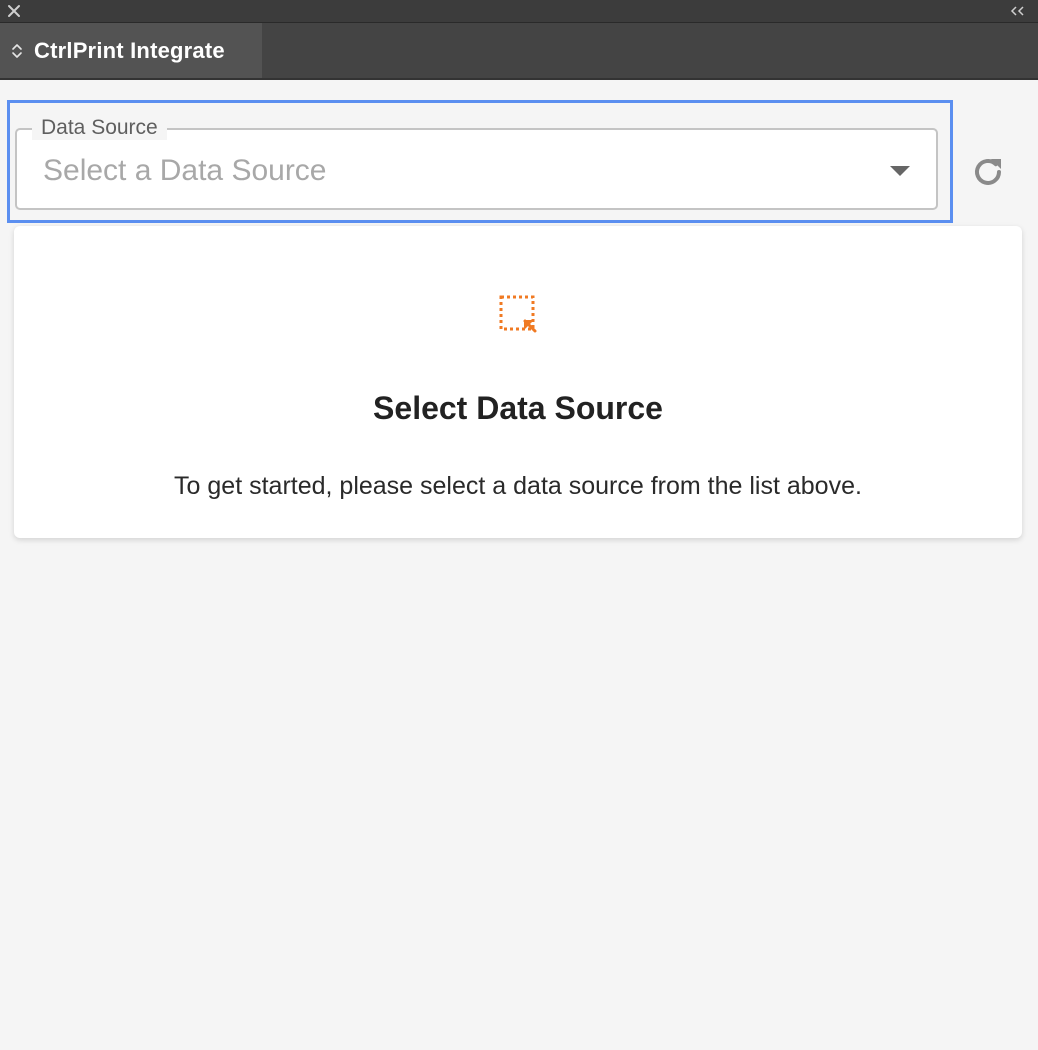 The image size is (1038, 1050). I want to click on dotted-select-arrow-icon, so click(518, 314).